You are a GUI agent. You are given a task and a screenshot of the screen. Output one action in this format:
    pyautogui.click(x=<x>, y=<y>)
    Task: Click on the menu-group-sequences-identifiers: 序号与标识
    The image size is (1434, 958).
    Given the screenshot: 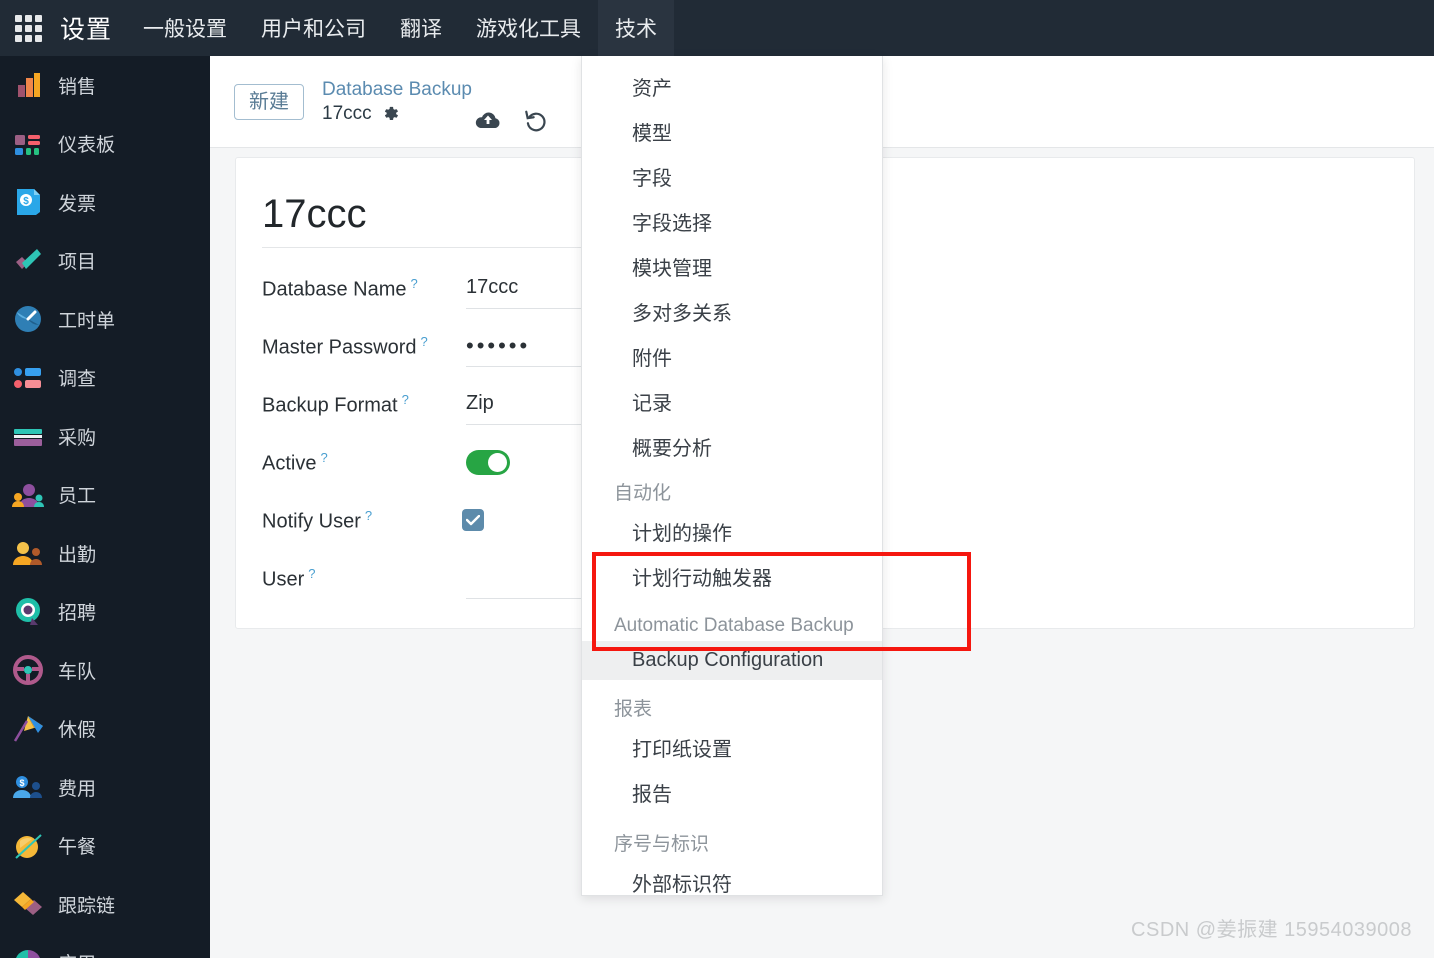 What is the action you would take?
    pyautogui.click(x=662, y=844)
    